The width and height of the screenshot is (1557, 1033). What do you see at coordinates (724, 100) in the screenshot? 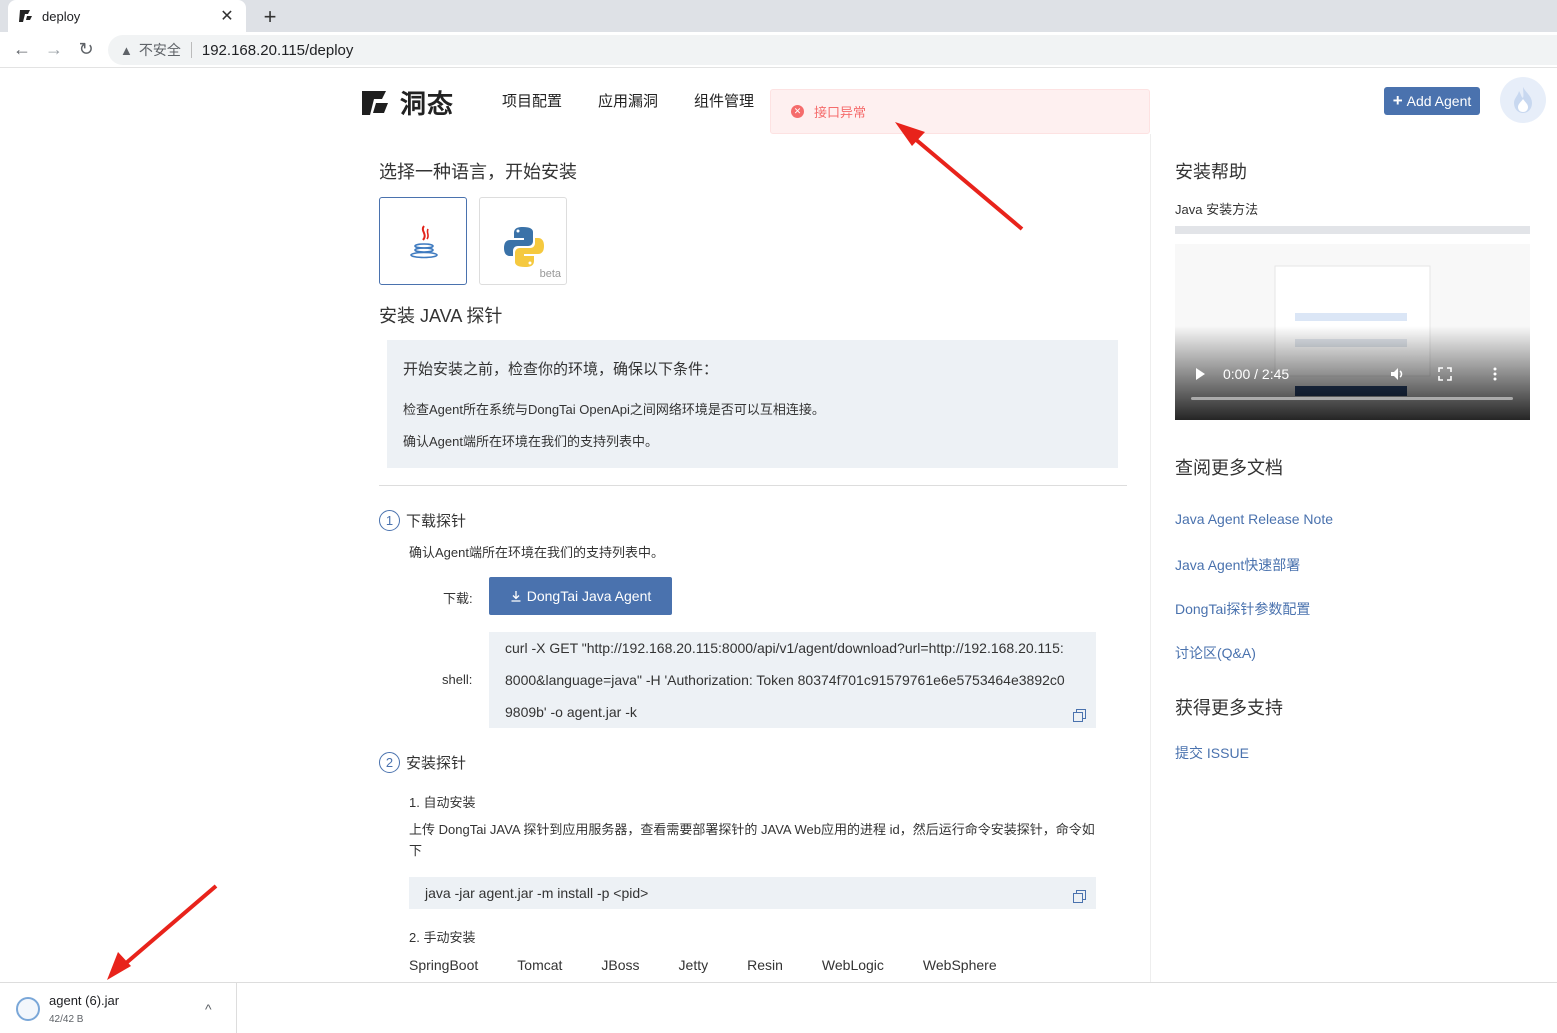
I see `nav-component-mgmt: 组件管理` at bounding box center [724, 100].